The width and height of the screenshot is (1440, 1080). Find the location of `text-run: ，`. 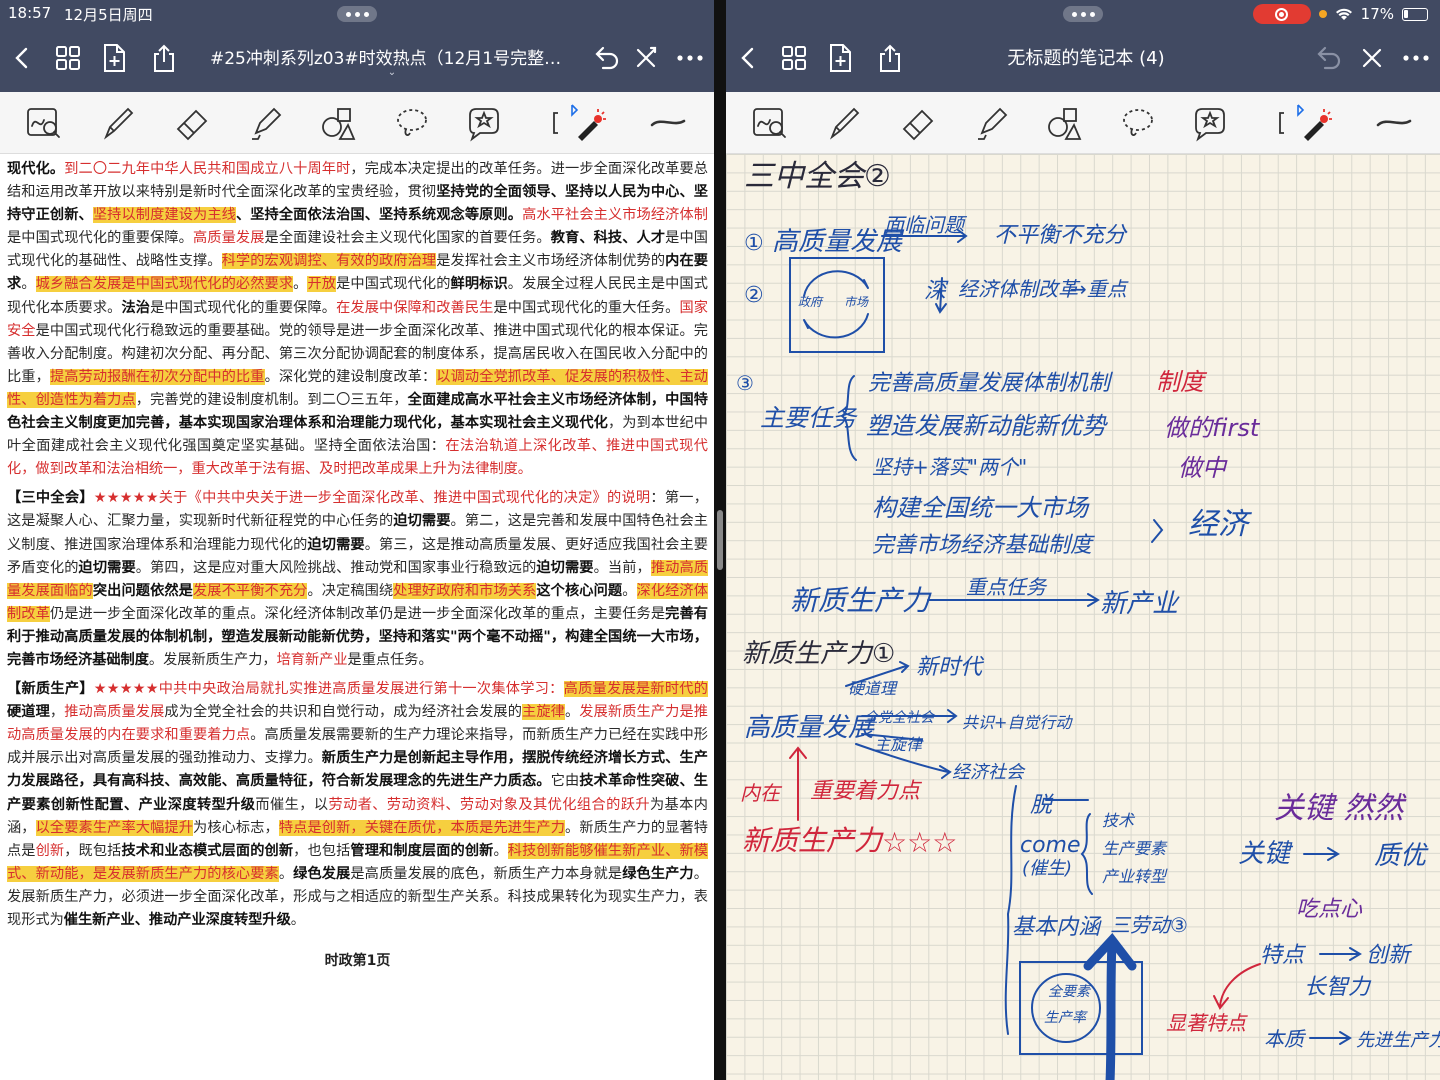

text-run: ， is located at coordinates (57, 712).